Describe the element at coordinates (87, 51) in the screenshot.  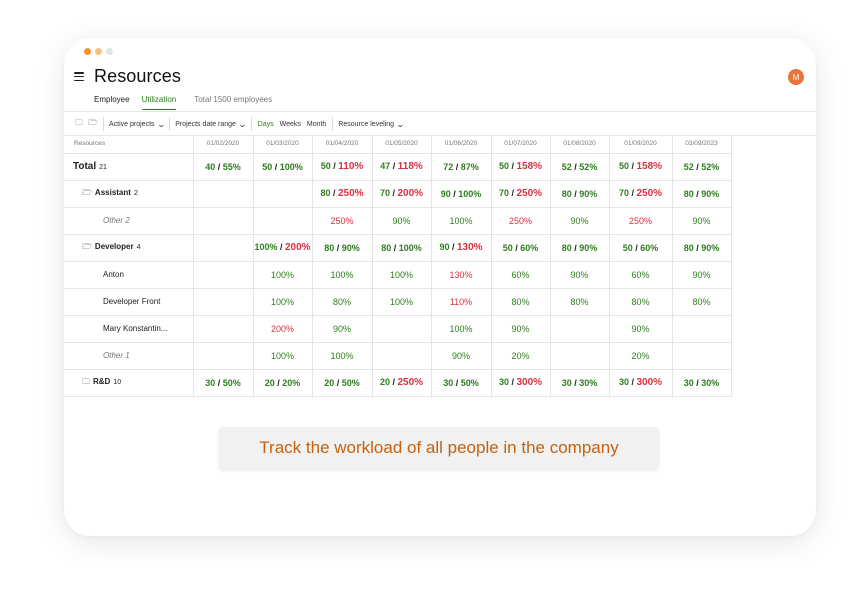
I see `close-window-dot` at that location.